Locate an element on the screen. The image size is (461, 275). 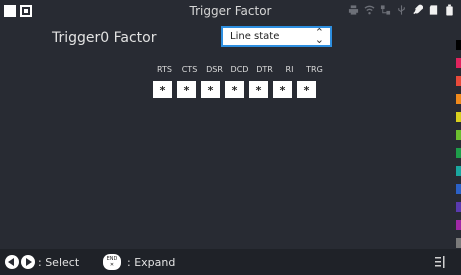
bottom-hint-bar: : Select END ✕ : Expand is located at coordinates (230, 262).